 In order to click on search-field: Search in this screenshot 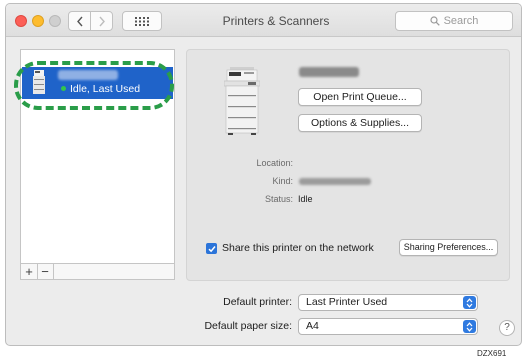, I will do `click(454, 21)`.